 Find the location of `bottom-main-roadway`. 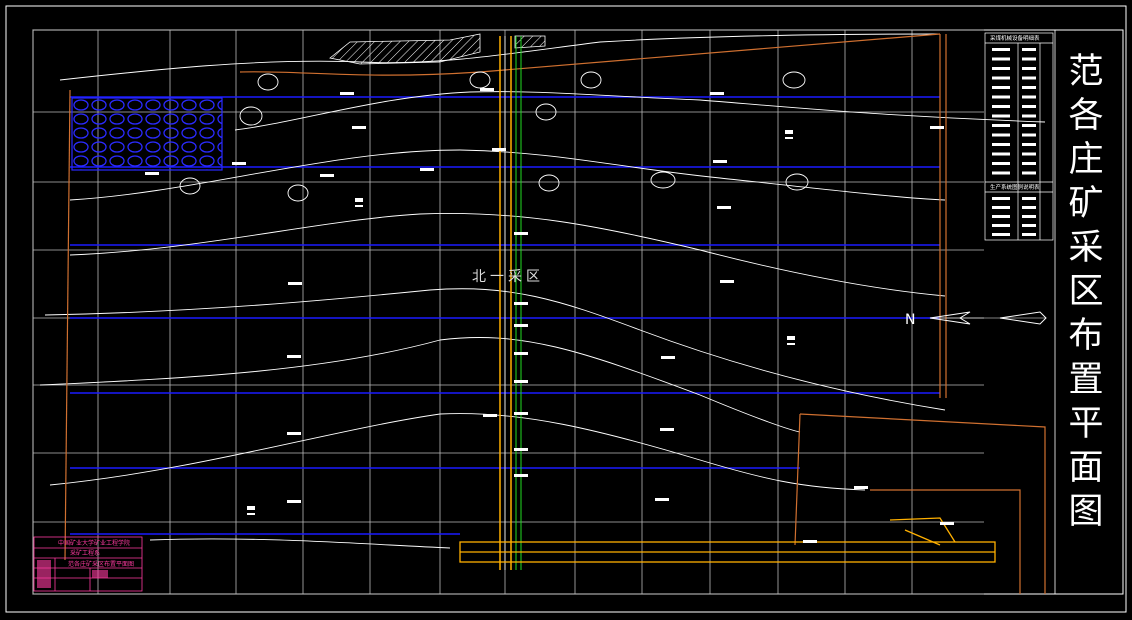

bottom-main-roadway is located at coordinates (727, 540).